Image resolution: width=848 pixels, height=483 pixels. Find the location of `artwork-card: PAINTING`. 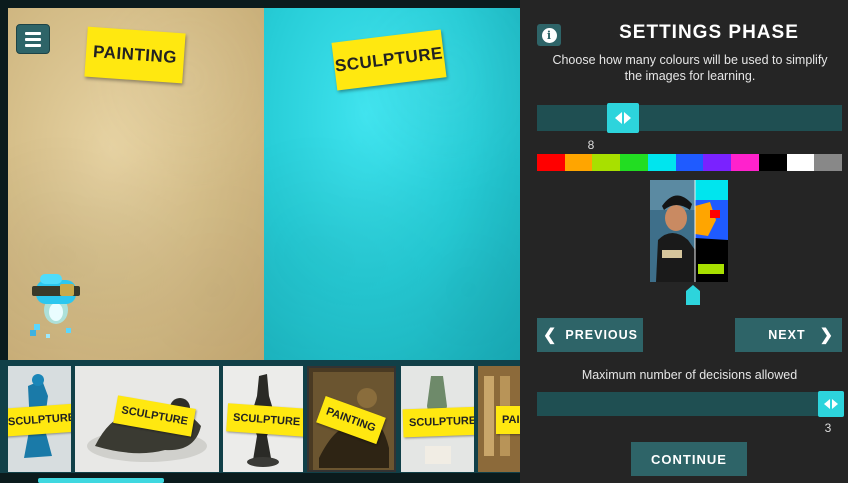

artwork-card: PAINTING is located at coordinates (351, 419).